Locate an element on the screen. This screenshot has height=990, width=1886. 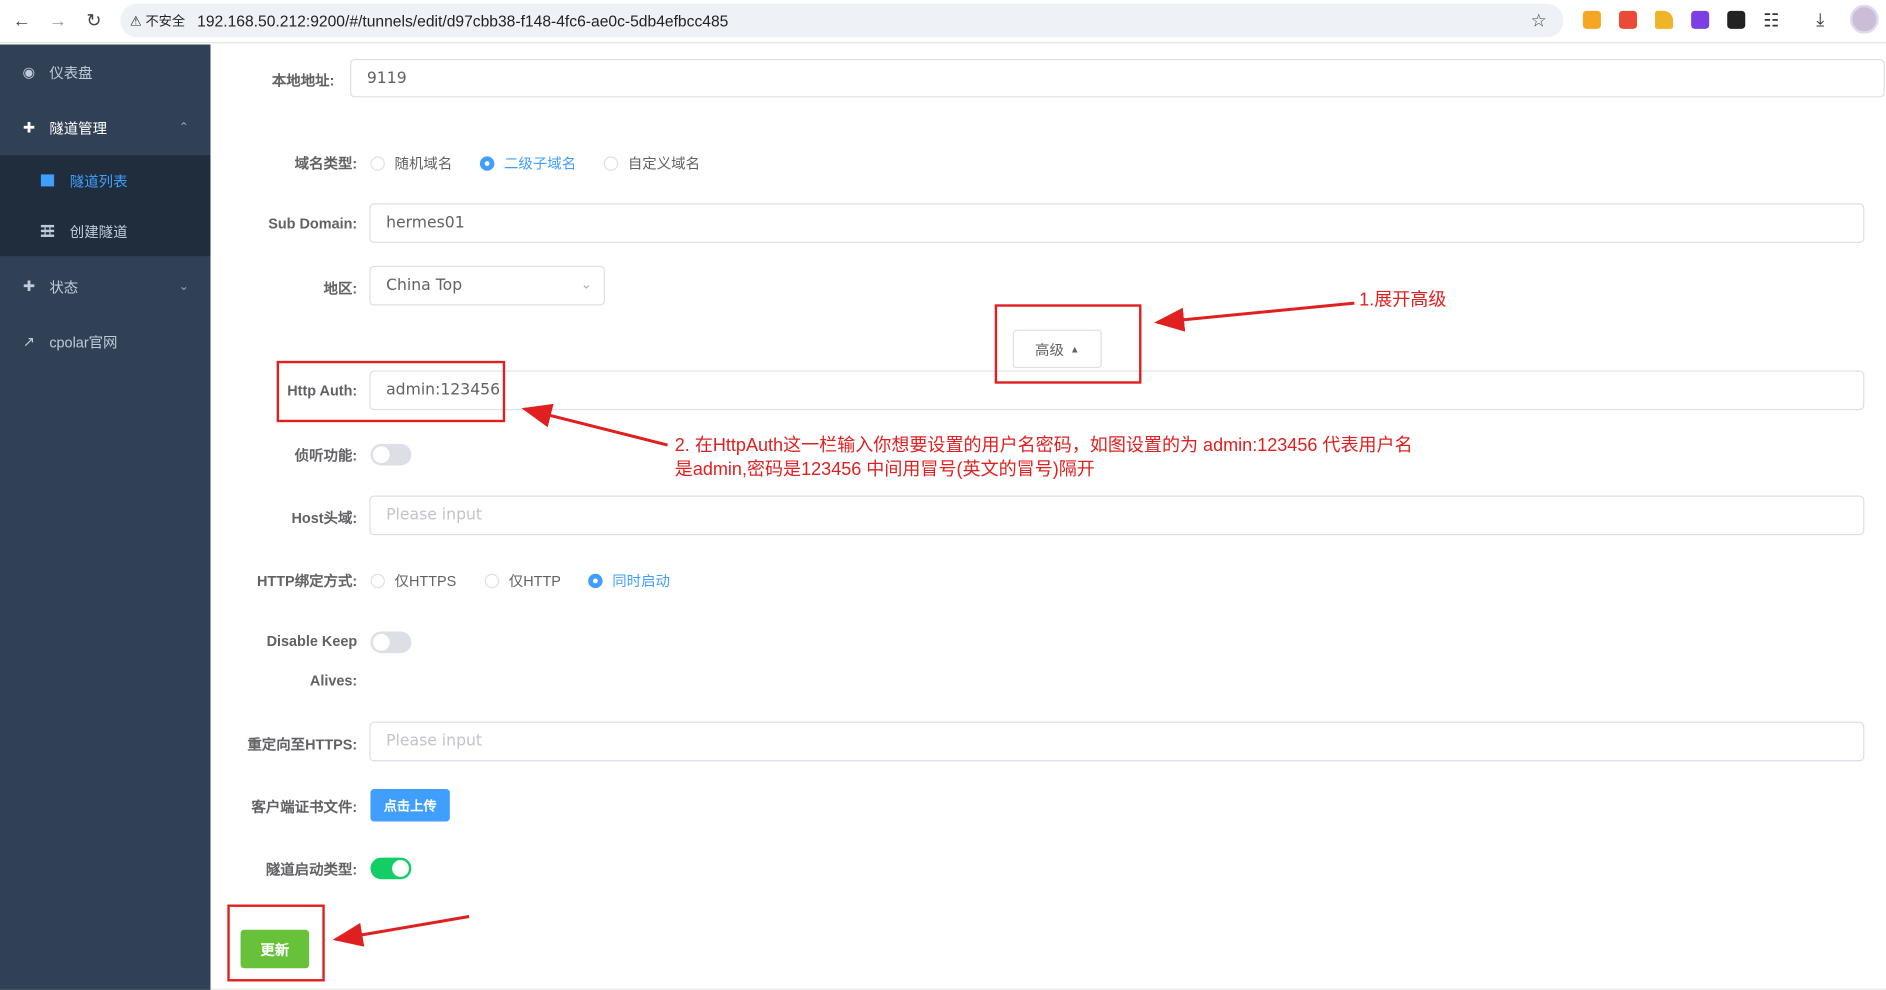
tunnel-icon: ✚ is located at coordinates (28, 127).